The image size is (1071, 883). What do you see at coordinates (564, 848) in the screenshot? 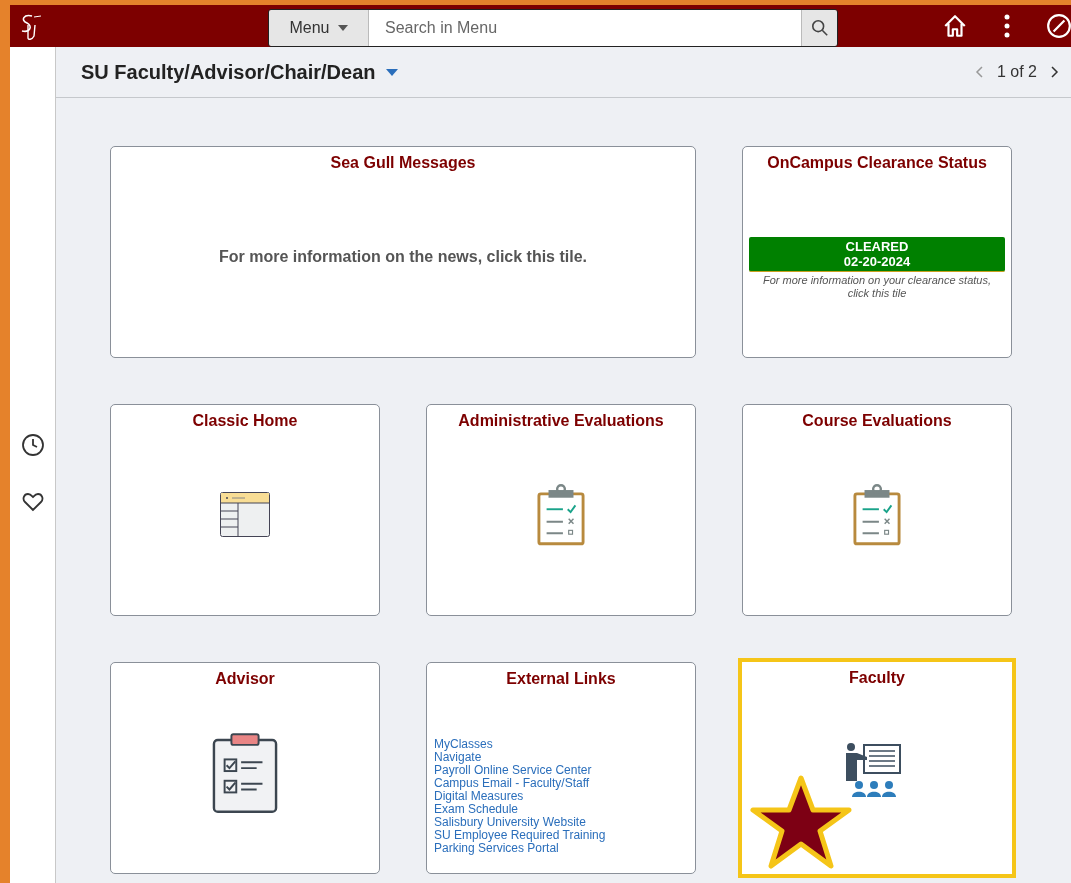
I see `external-link: Parking Services Portal` at bounding box center [564, 848].